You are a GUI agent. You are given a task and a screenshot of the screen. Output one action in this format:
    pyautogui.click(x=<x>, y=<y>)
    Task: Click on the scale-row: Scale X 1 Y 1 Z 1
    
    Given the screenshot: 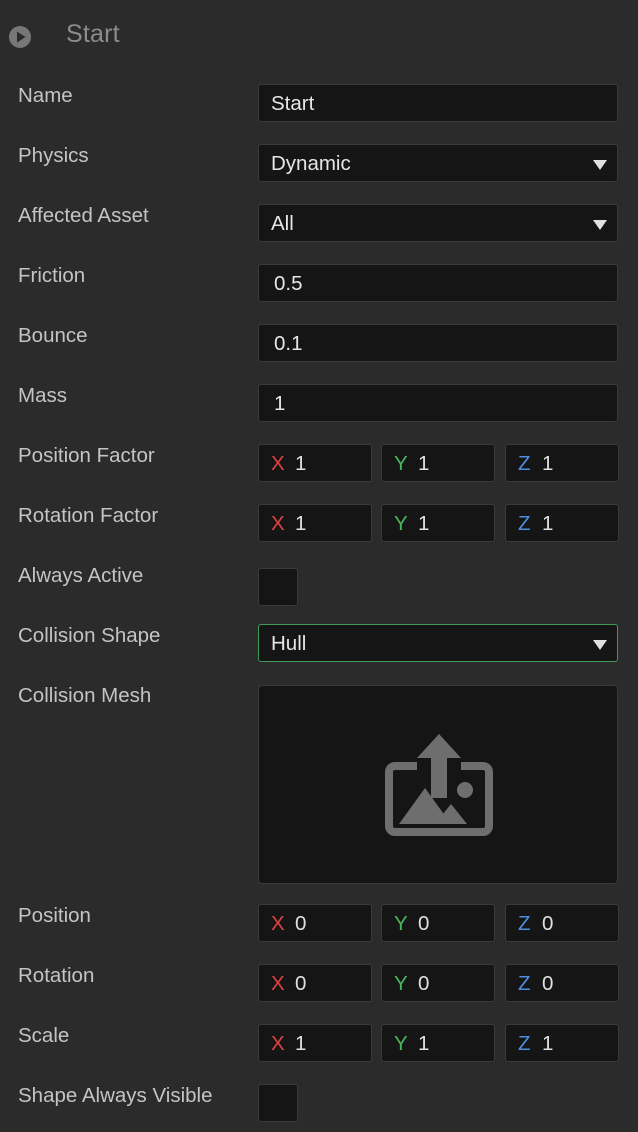 What is the action you would take?
    pyautogui.click(x=319, y=1044)
    